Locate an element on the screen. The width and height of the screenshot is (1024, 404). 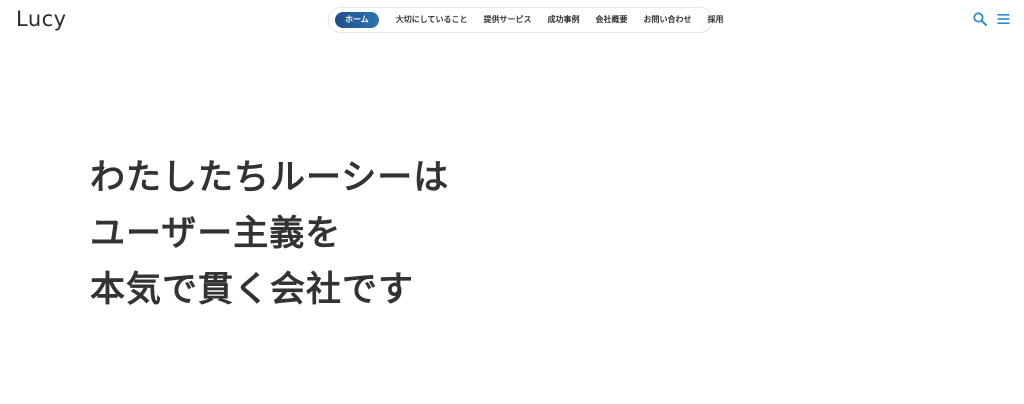
hero-heading: わたしたちルーシーは ユーザー主義を 本気で貫く会社です is located at coordinates (269, 234).